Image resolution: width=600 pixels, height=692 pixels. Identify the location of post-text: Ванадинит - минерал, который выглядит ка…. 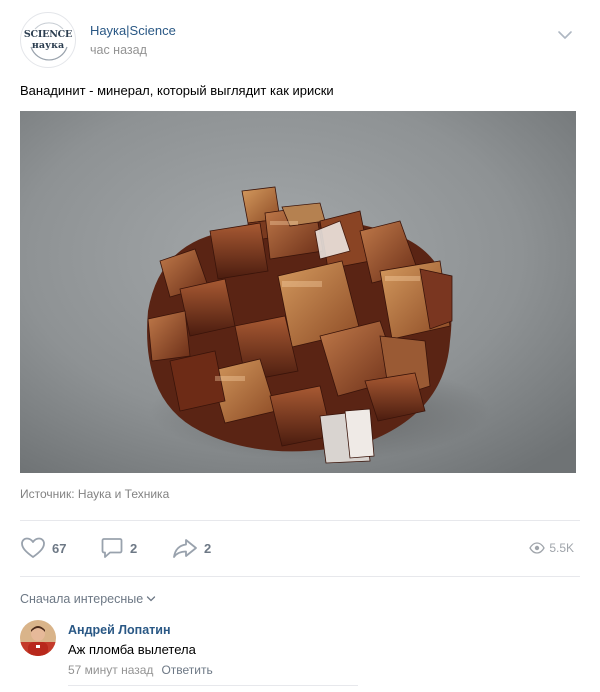
(177, 90).